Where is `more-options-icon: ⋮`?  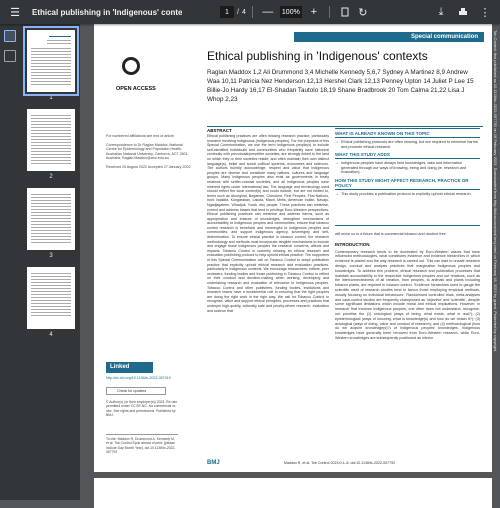 more-options-icon: ⋮ is located at coordinates (485, 12).